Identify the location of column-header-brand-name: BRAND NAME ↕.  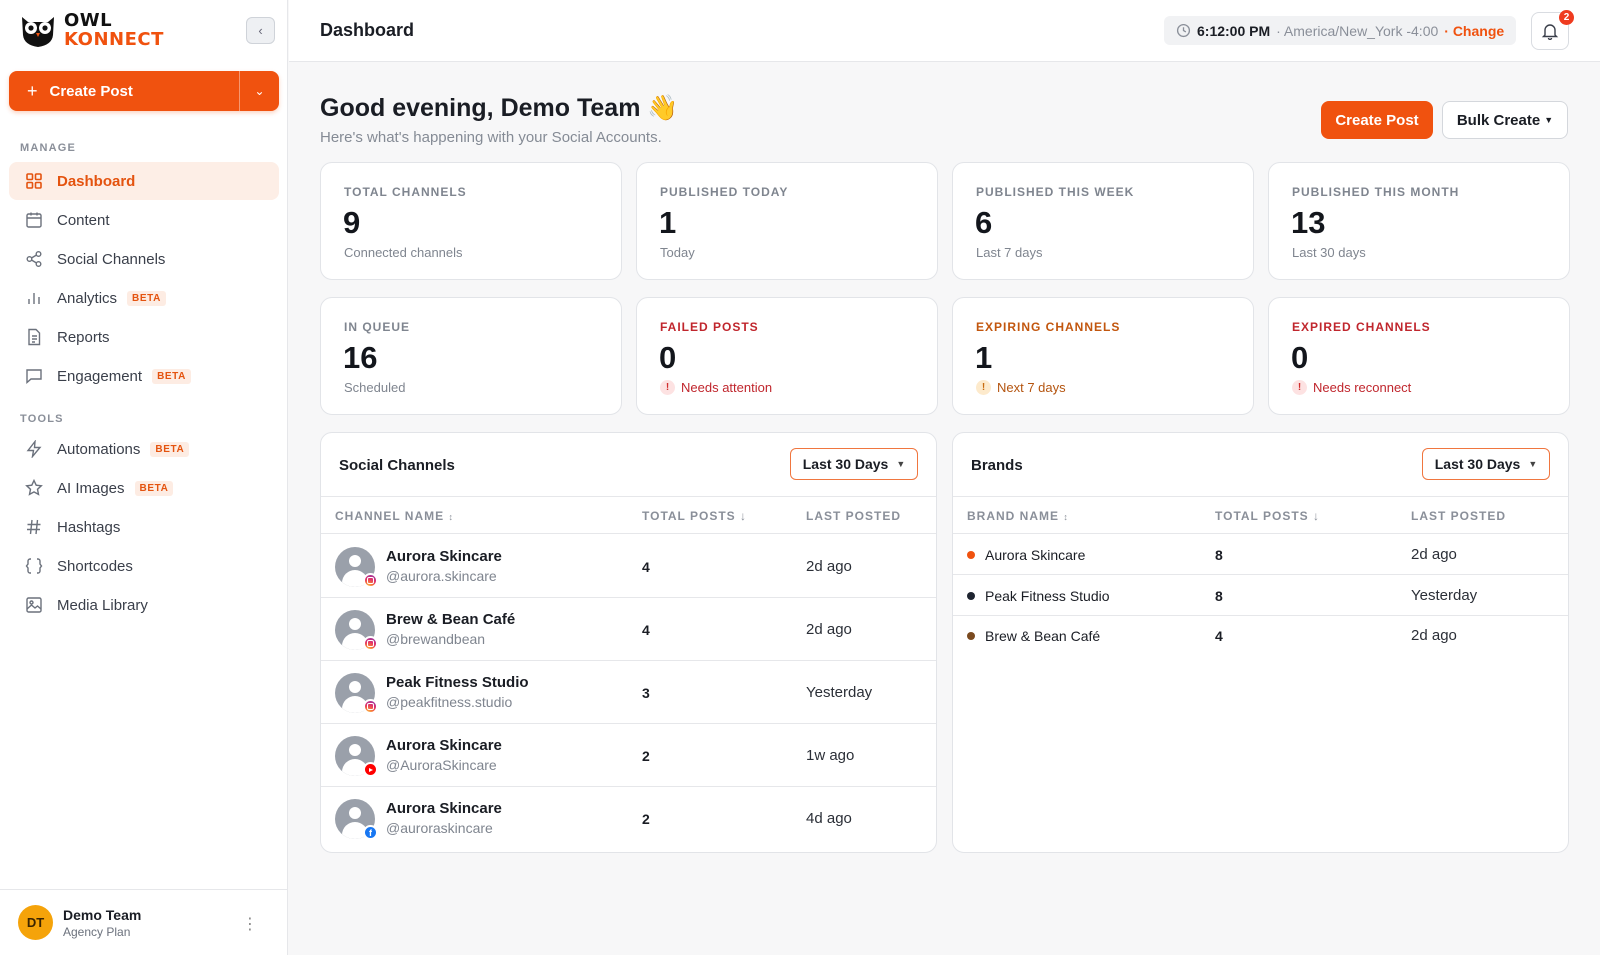
(1018, 516).